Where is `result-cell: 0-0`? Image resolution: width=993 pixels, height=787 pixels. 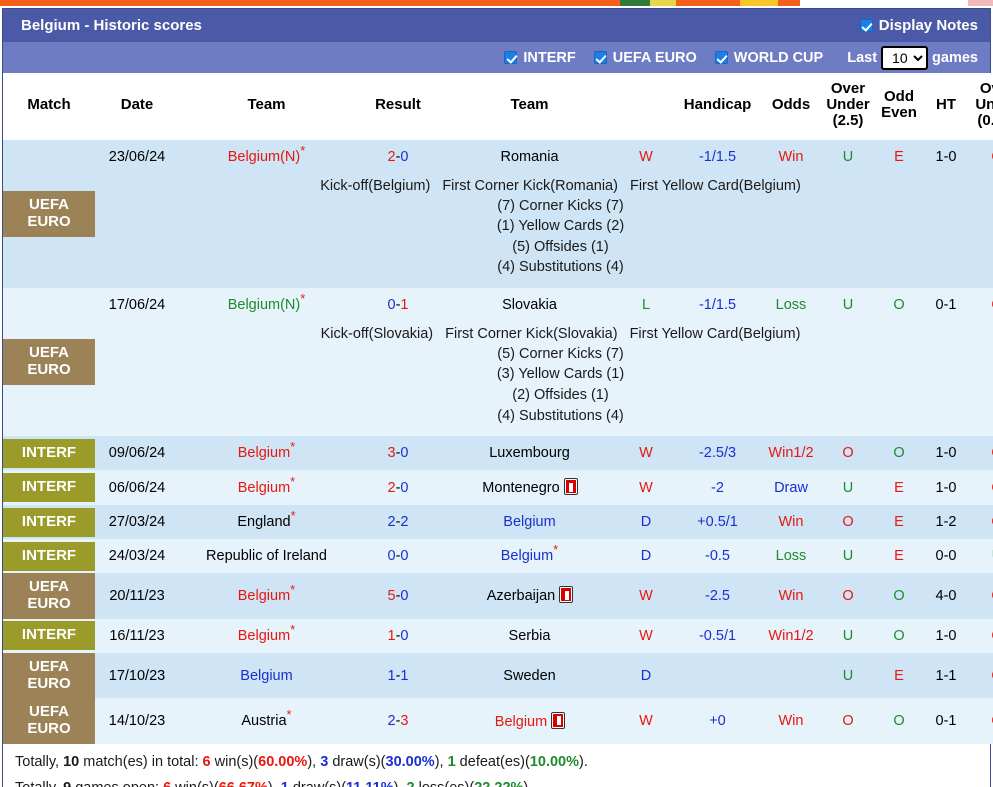
result-cell: 0-0 is located at coordinates (398, 556).